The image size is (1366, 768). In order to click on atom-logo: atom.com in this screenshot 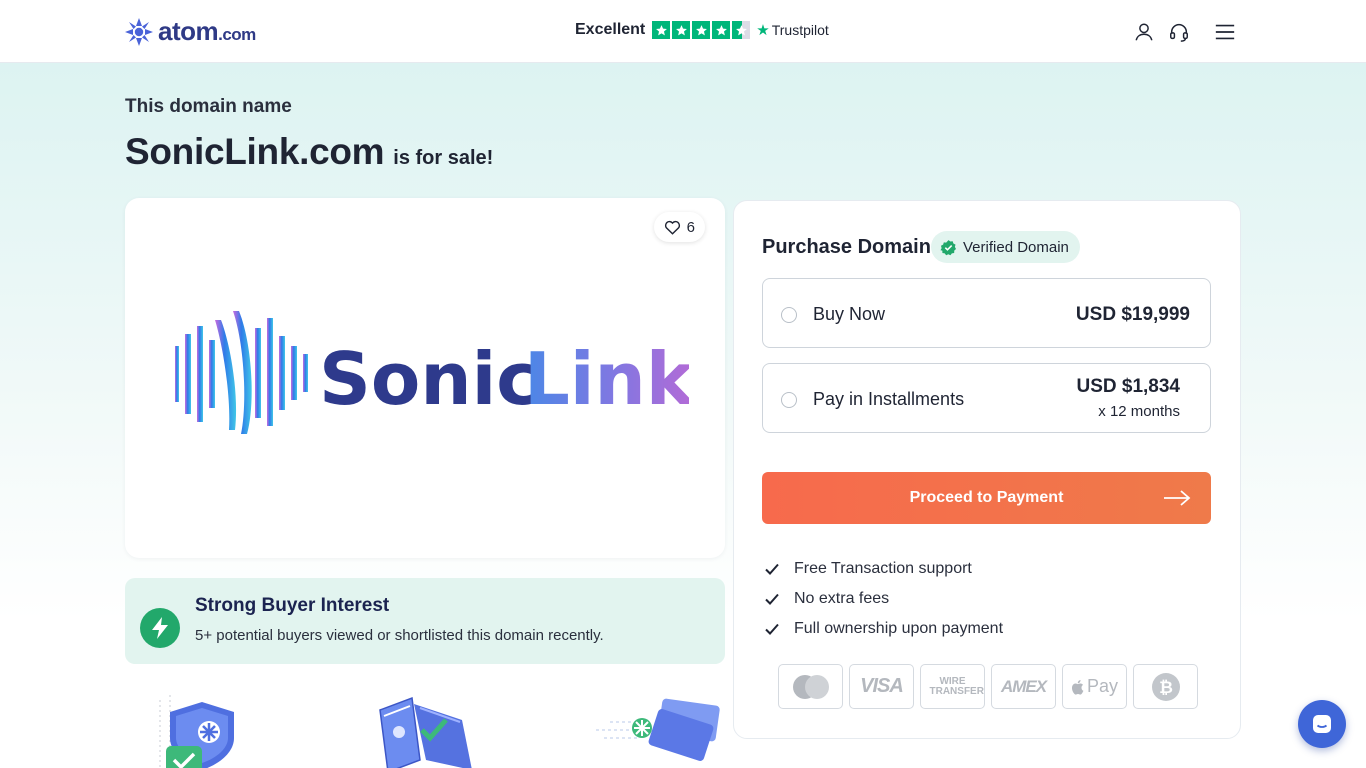, I will do `click(190, 31)`.